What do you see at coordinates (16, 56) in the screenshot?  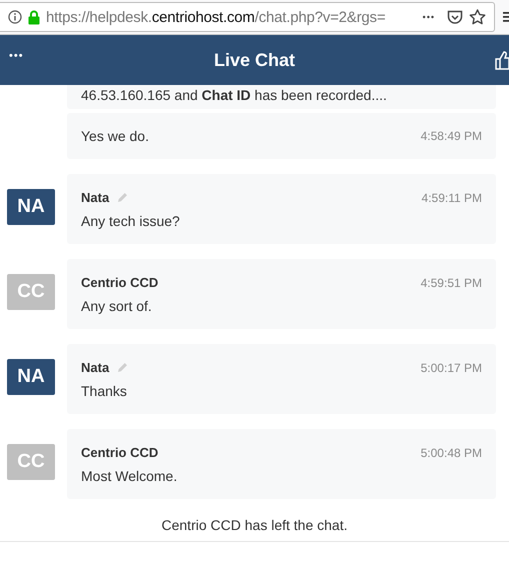 I see `menu-button: •••` at bounding box center [16, 56].